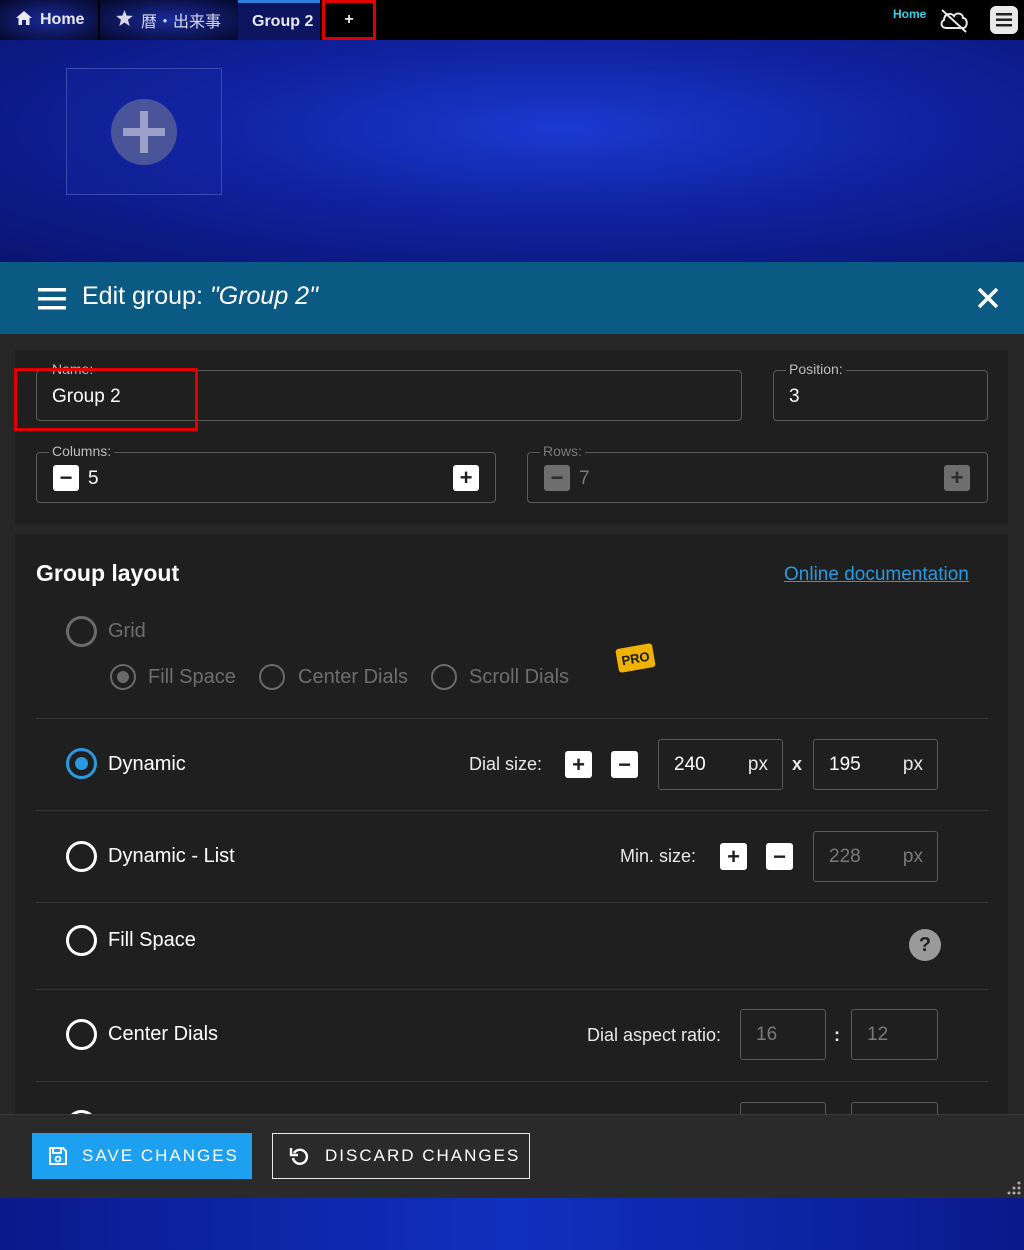 The height and width of the screenshot is (1250, 1024). Describe the element at coordinates (988, 298) in the screenshot. I see `close-icon` at that location.